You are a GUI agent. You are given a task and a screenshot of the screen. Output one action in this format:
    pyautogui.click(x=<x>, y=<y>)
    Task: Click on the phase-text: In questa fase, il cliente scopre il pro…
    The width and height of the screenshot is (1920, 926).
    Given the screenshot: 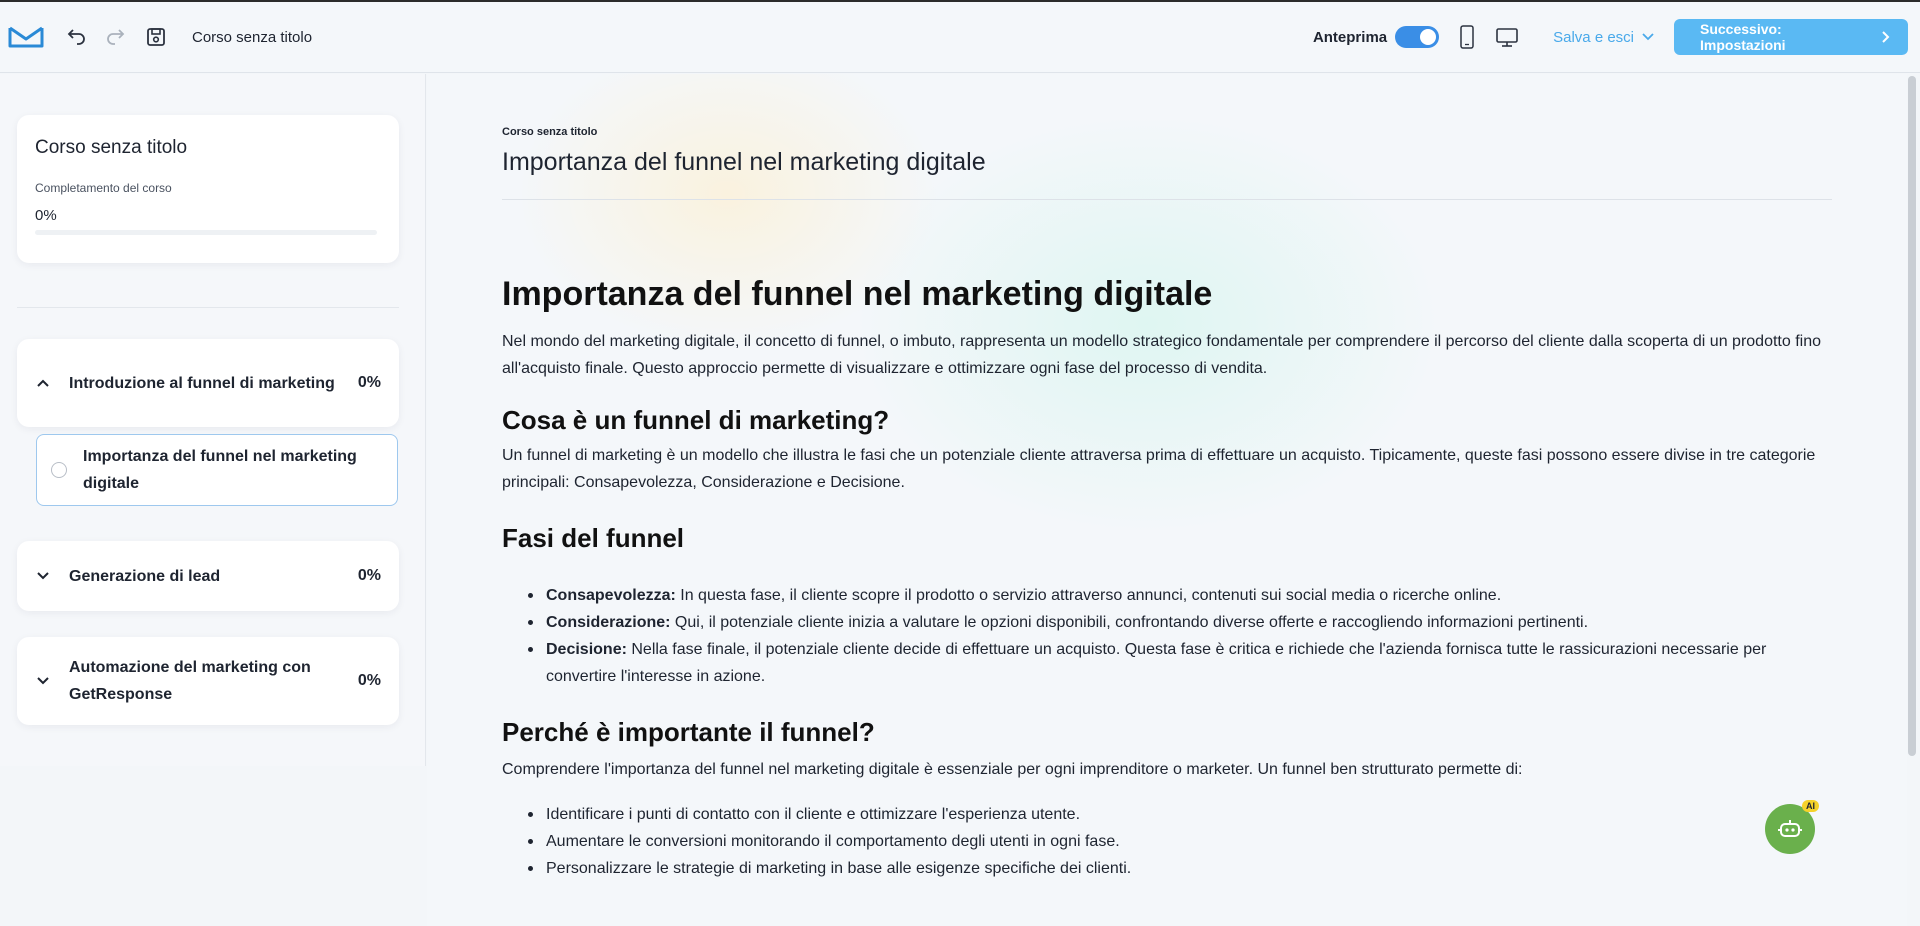 What is the action you would take?
    pyautogui.click(x=1088, y=595)
    